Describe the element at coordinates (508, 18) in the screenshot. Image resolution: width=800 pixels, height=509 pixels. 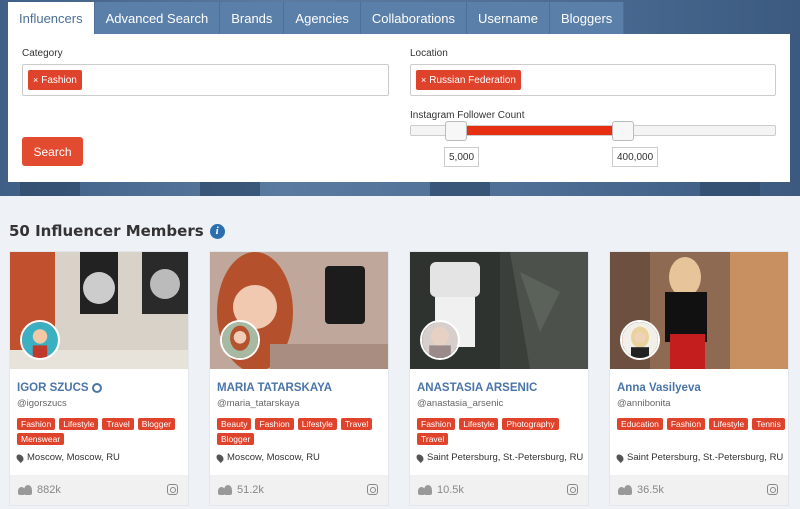
I see `tab-username: Username` at that location.